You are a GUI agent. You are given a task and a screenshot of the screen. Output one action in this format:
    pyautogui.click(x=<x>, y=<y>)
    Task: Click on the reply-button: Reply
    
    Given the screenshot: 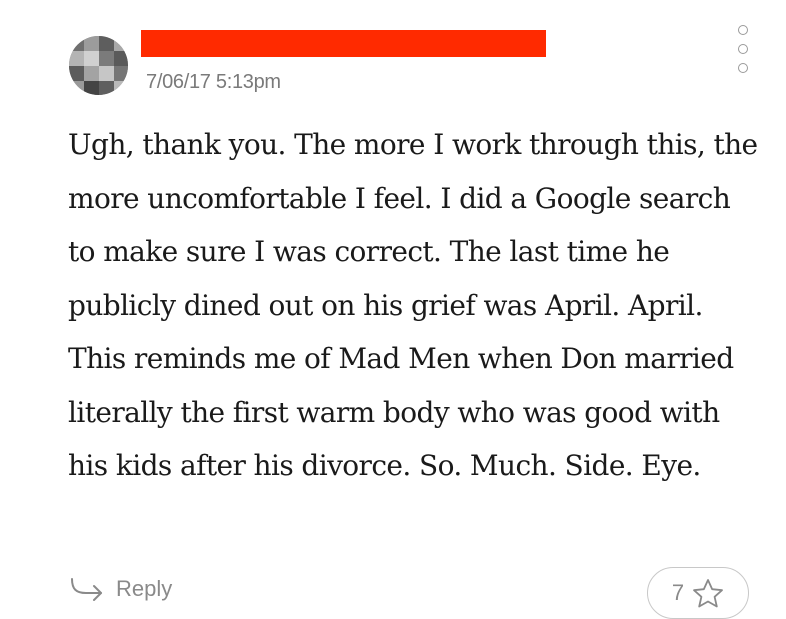 What is the action you would take?
    pyautogui.click(x=121, y=589)
    